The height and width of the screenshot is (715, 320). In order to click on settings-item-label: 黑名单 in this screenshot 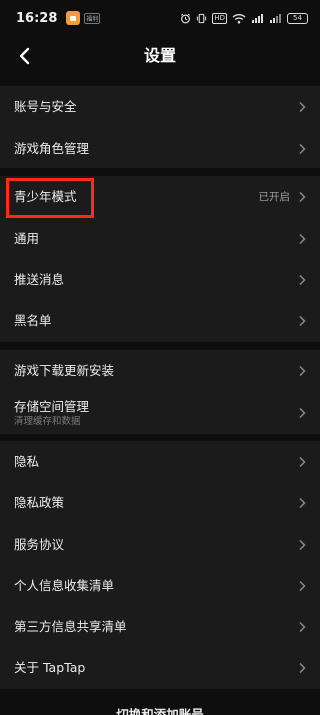, I will do `click(33, 320)`.